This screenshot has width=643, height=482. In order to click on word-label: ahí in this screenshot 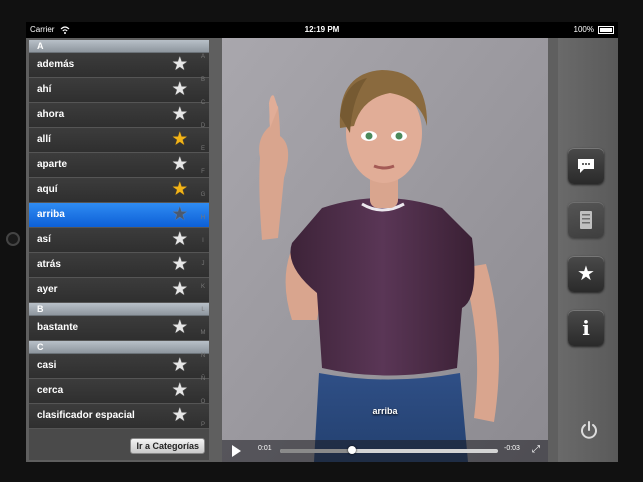, I will do `click(44, 89)`.